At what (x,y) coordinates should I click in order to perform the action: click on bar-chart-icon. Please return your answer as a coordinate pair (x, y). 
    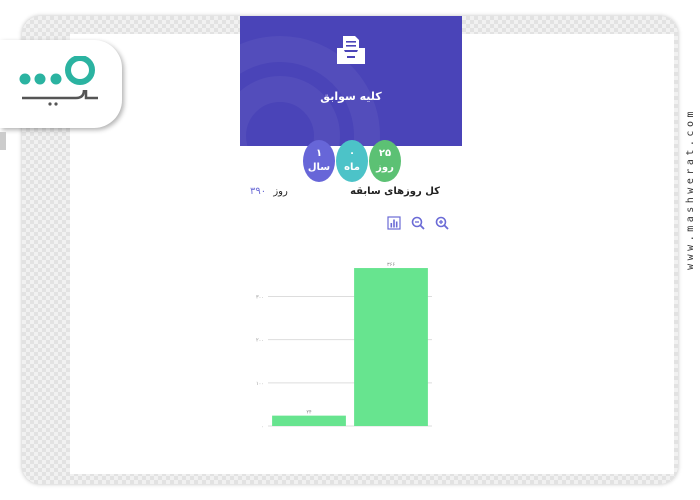
    Looking at the image, I should click on (394, 223).